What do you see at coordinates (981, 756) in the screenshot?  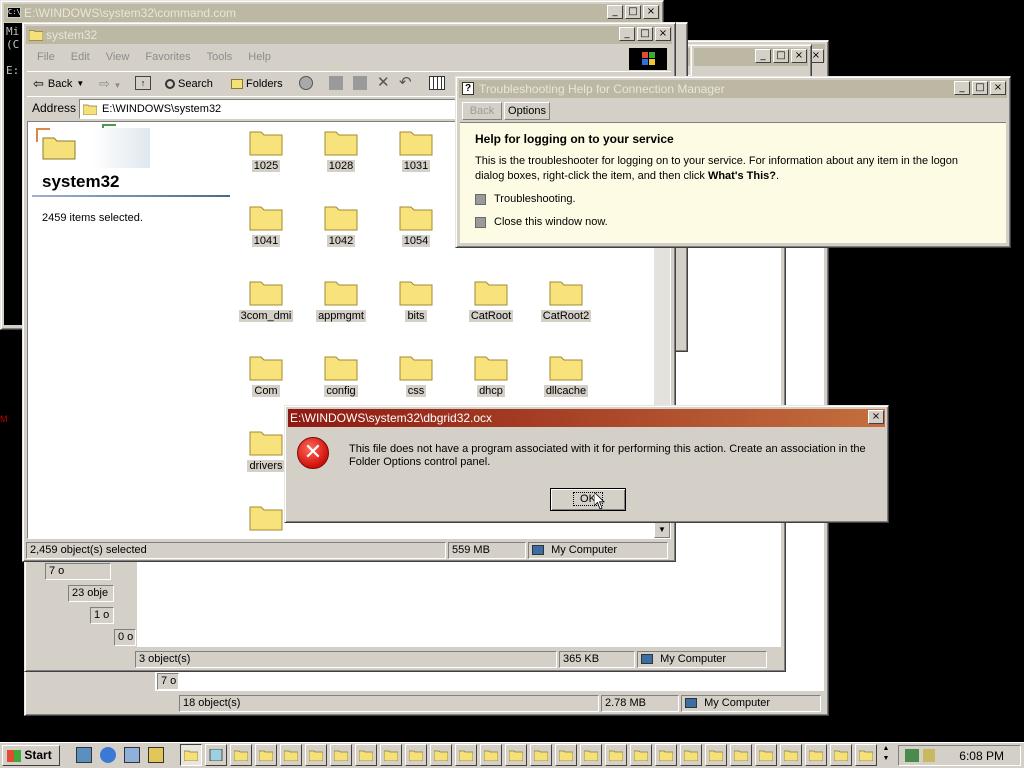 I see `clock: 6:08 PM` at bounding box center [981, 756].